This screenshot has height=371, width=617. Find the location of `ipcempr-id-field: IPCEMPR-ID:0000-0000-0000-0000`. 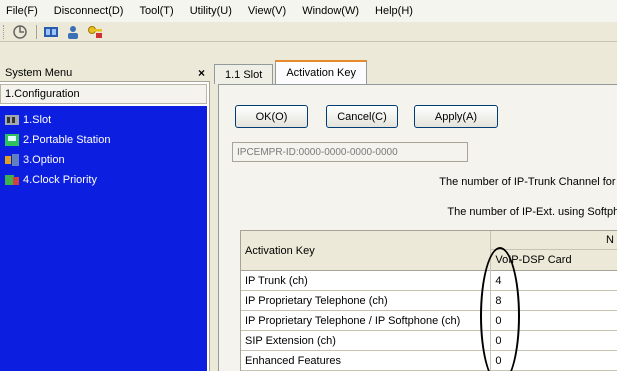

ipcempr-id-field: IPCEMPR-ID:0000-0000-0000-0000 is located at coordinates (350, 152).